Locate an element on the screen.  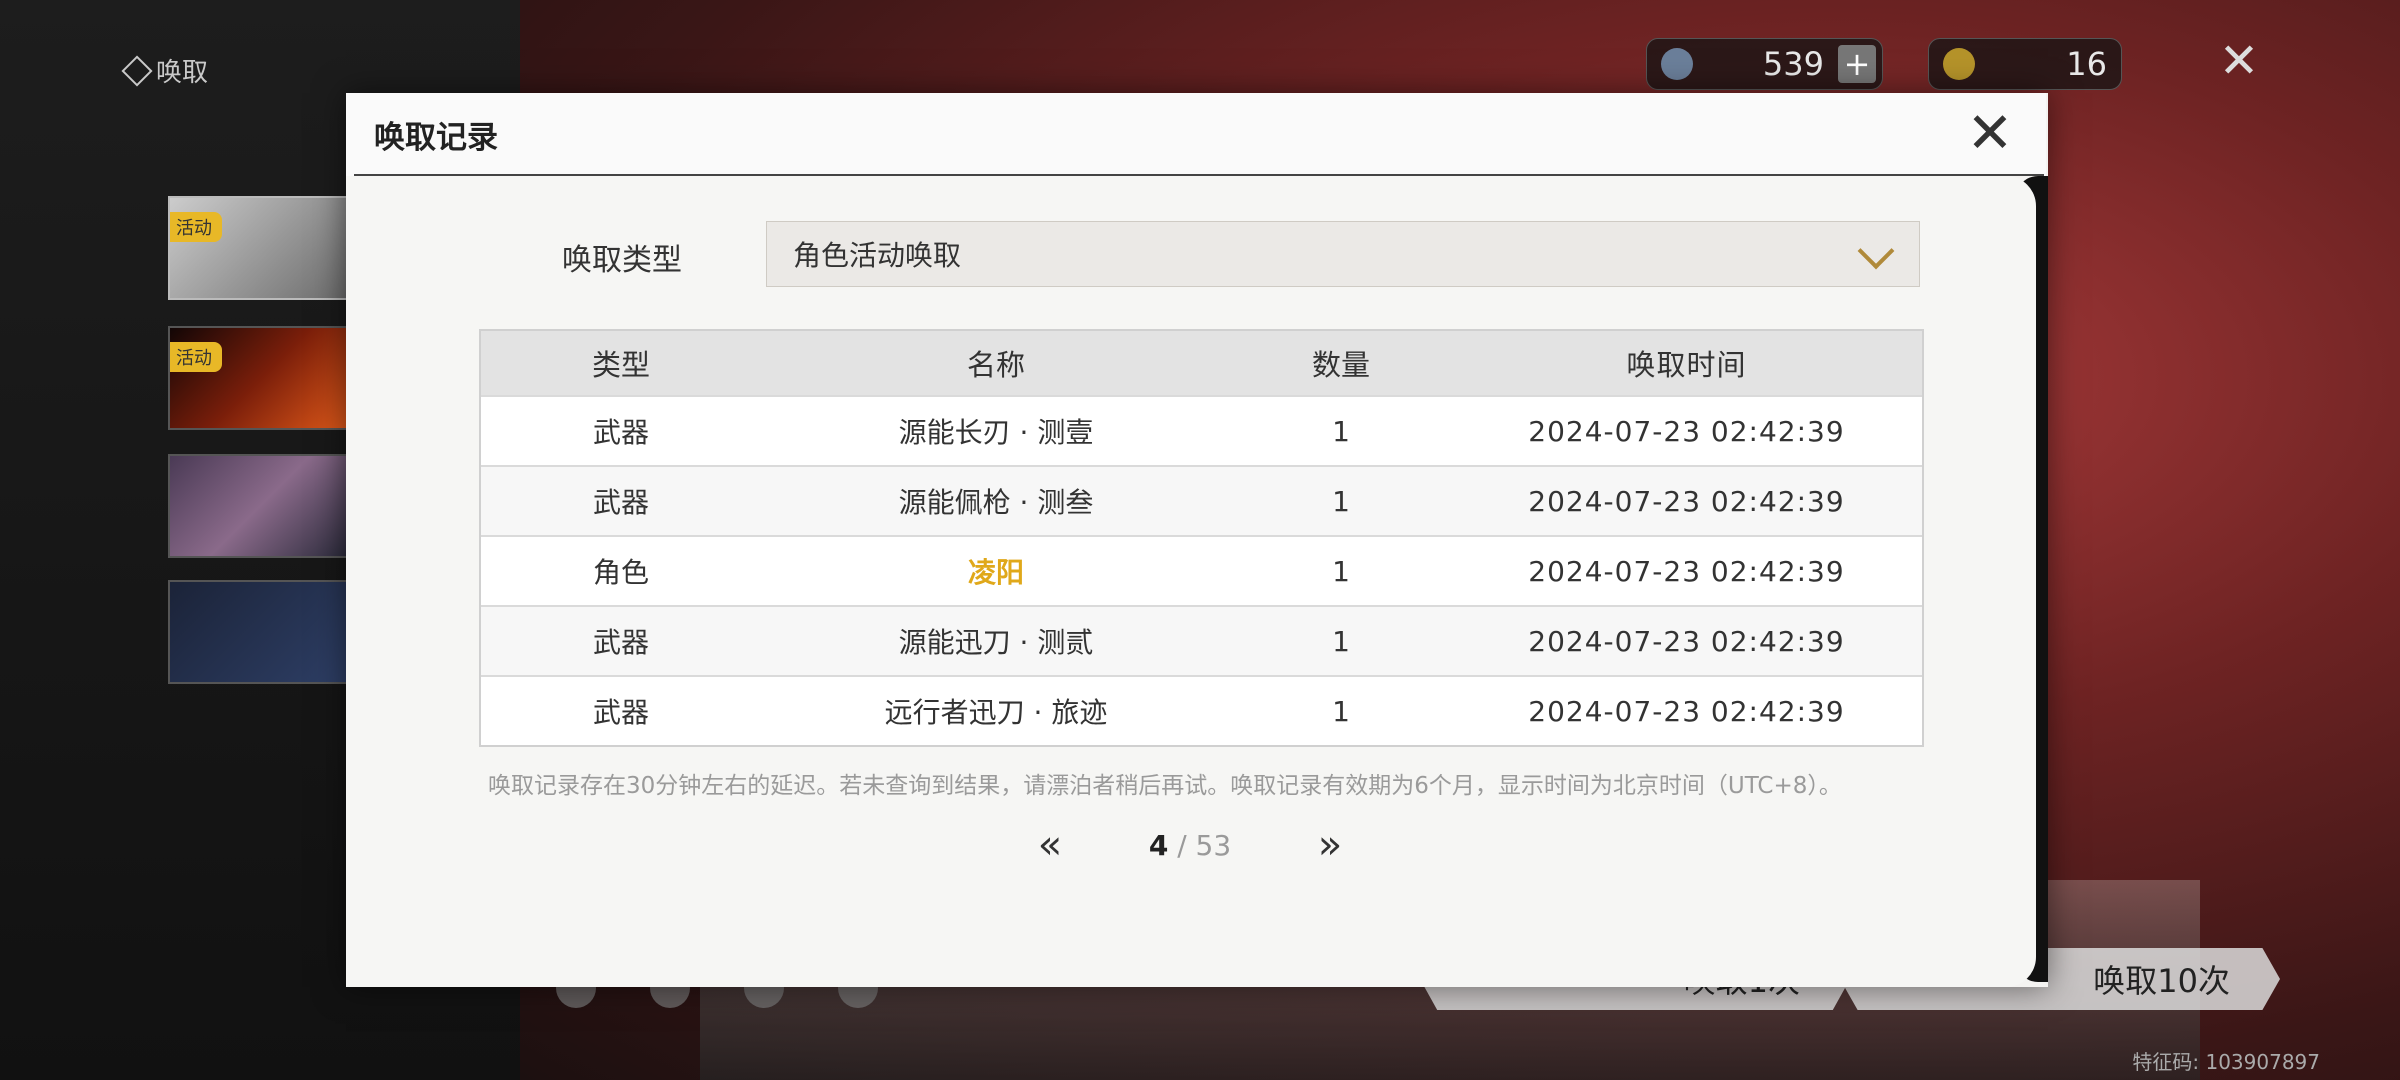
lustrous-tide-value: 16 is located at coordinates (2086, 64).